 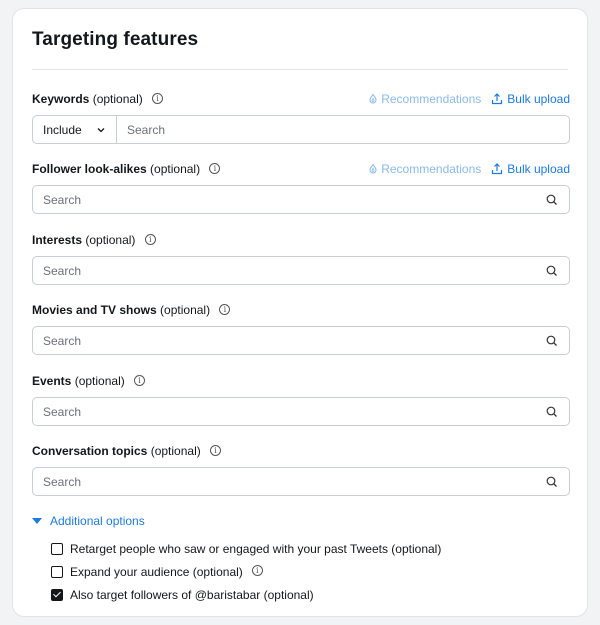 I want to click on follower-lookalikes-search-field: Search, so click(x=301, y=199).